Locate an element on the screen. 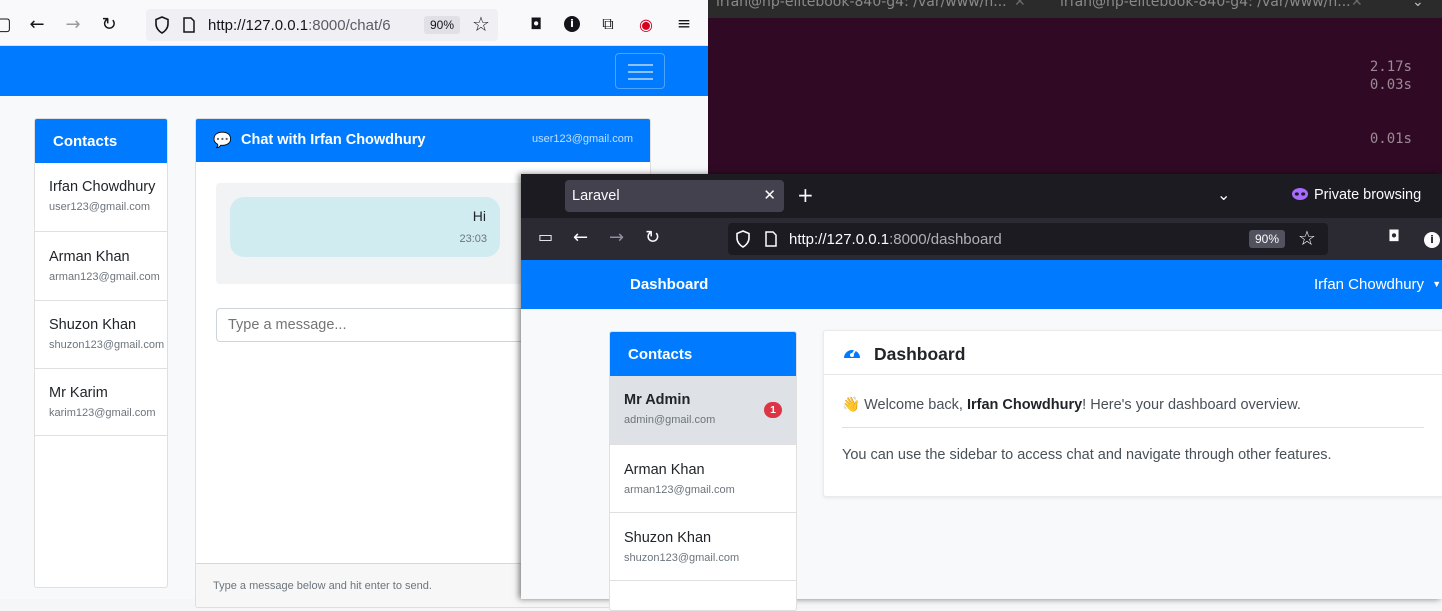 The image size is (1442, 611). tab-close-icon: ✕ is located at coordinates (769, 195).